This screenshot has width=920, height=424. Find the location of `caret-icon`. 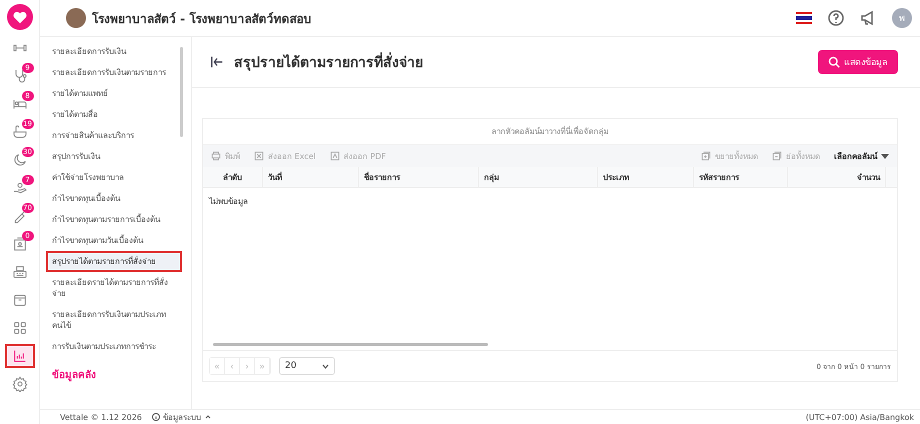

caret-icon is located at coordinates (885, 156).